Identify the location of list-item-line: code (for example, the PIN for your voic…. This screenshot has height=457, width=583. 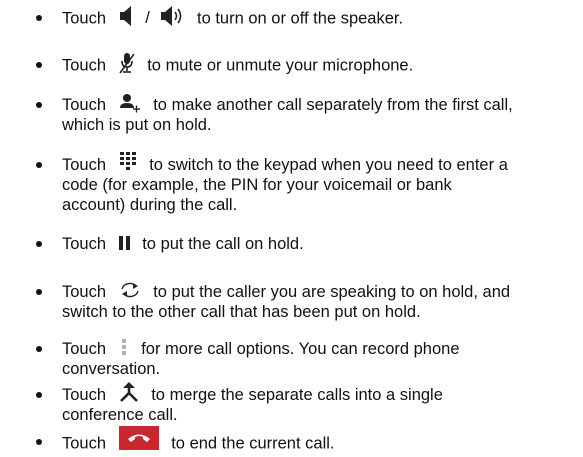
(257, 185).